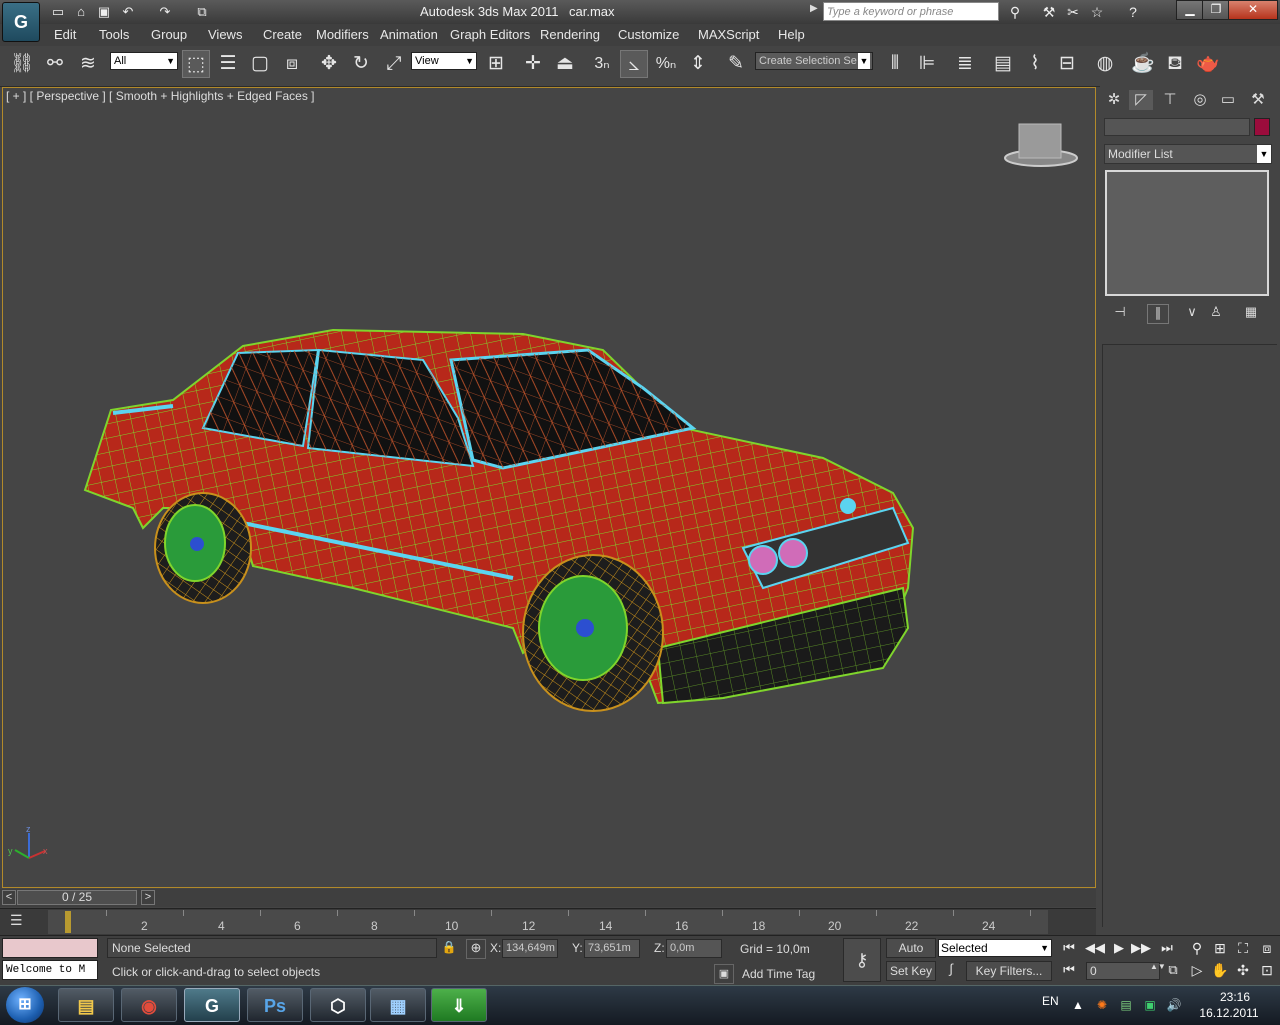 Image resolution: width=1280 pixels, height=1025 pixels. Describe the element at coordinates (21, 22) in the screenshot. I see `app-logo-button: G` at that location.